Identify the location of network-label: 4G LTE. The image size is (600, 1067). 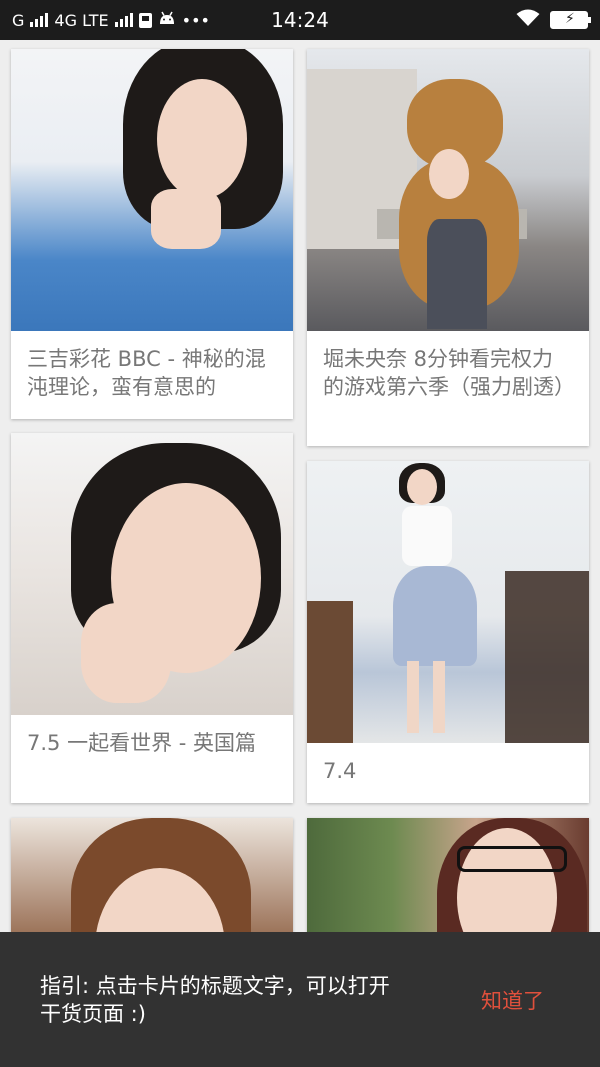
(81, 20).